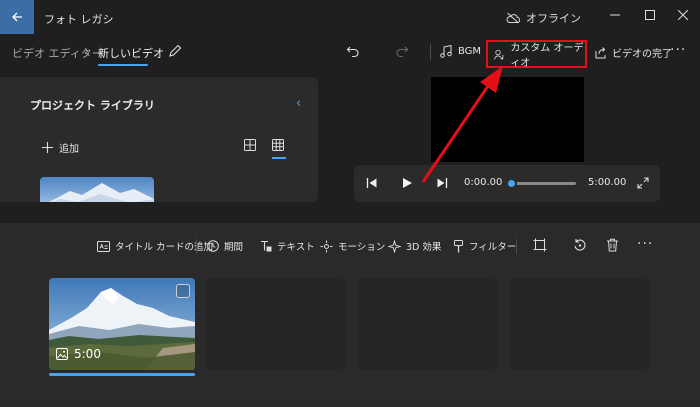 The height and width of the screenshot is (407, 700). Describe the element at coordinates (483, 182) in the screenshot. I see `current-time: 0:00.00` at that location.